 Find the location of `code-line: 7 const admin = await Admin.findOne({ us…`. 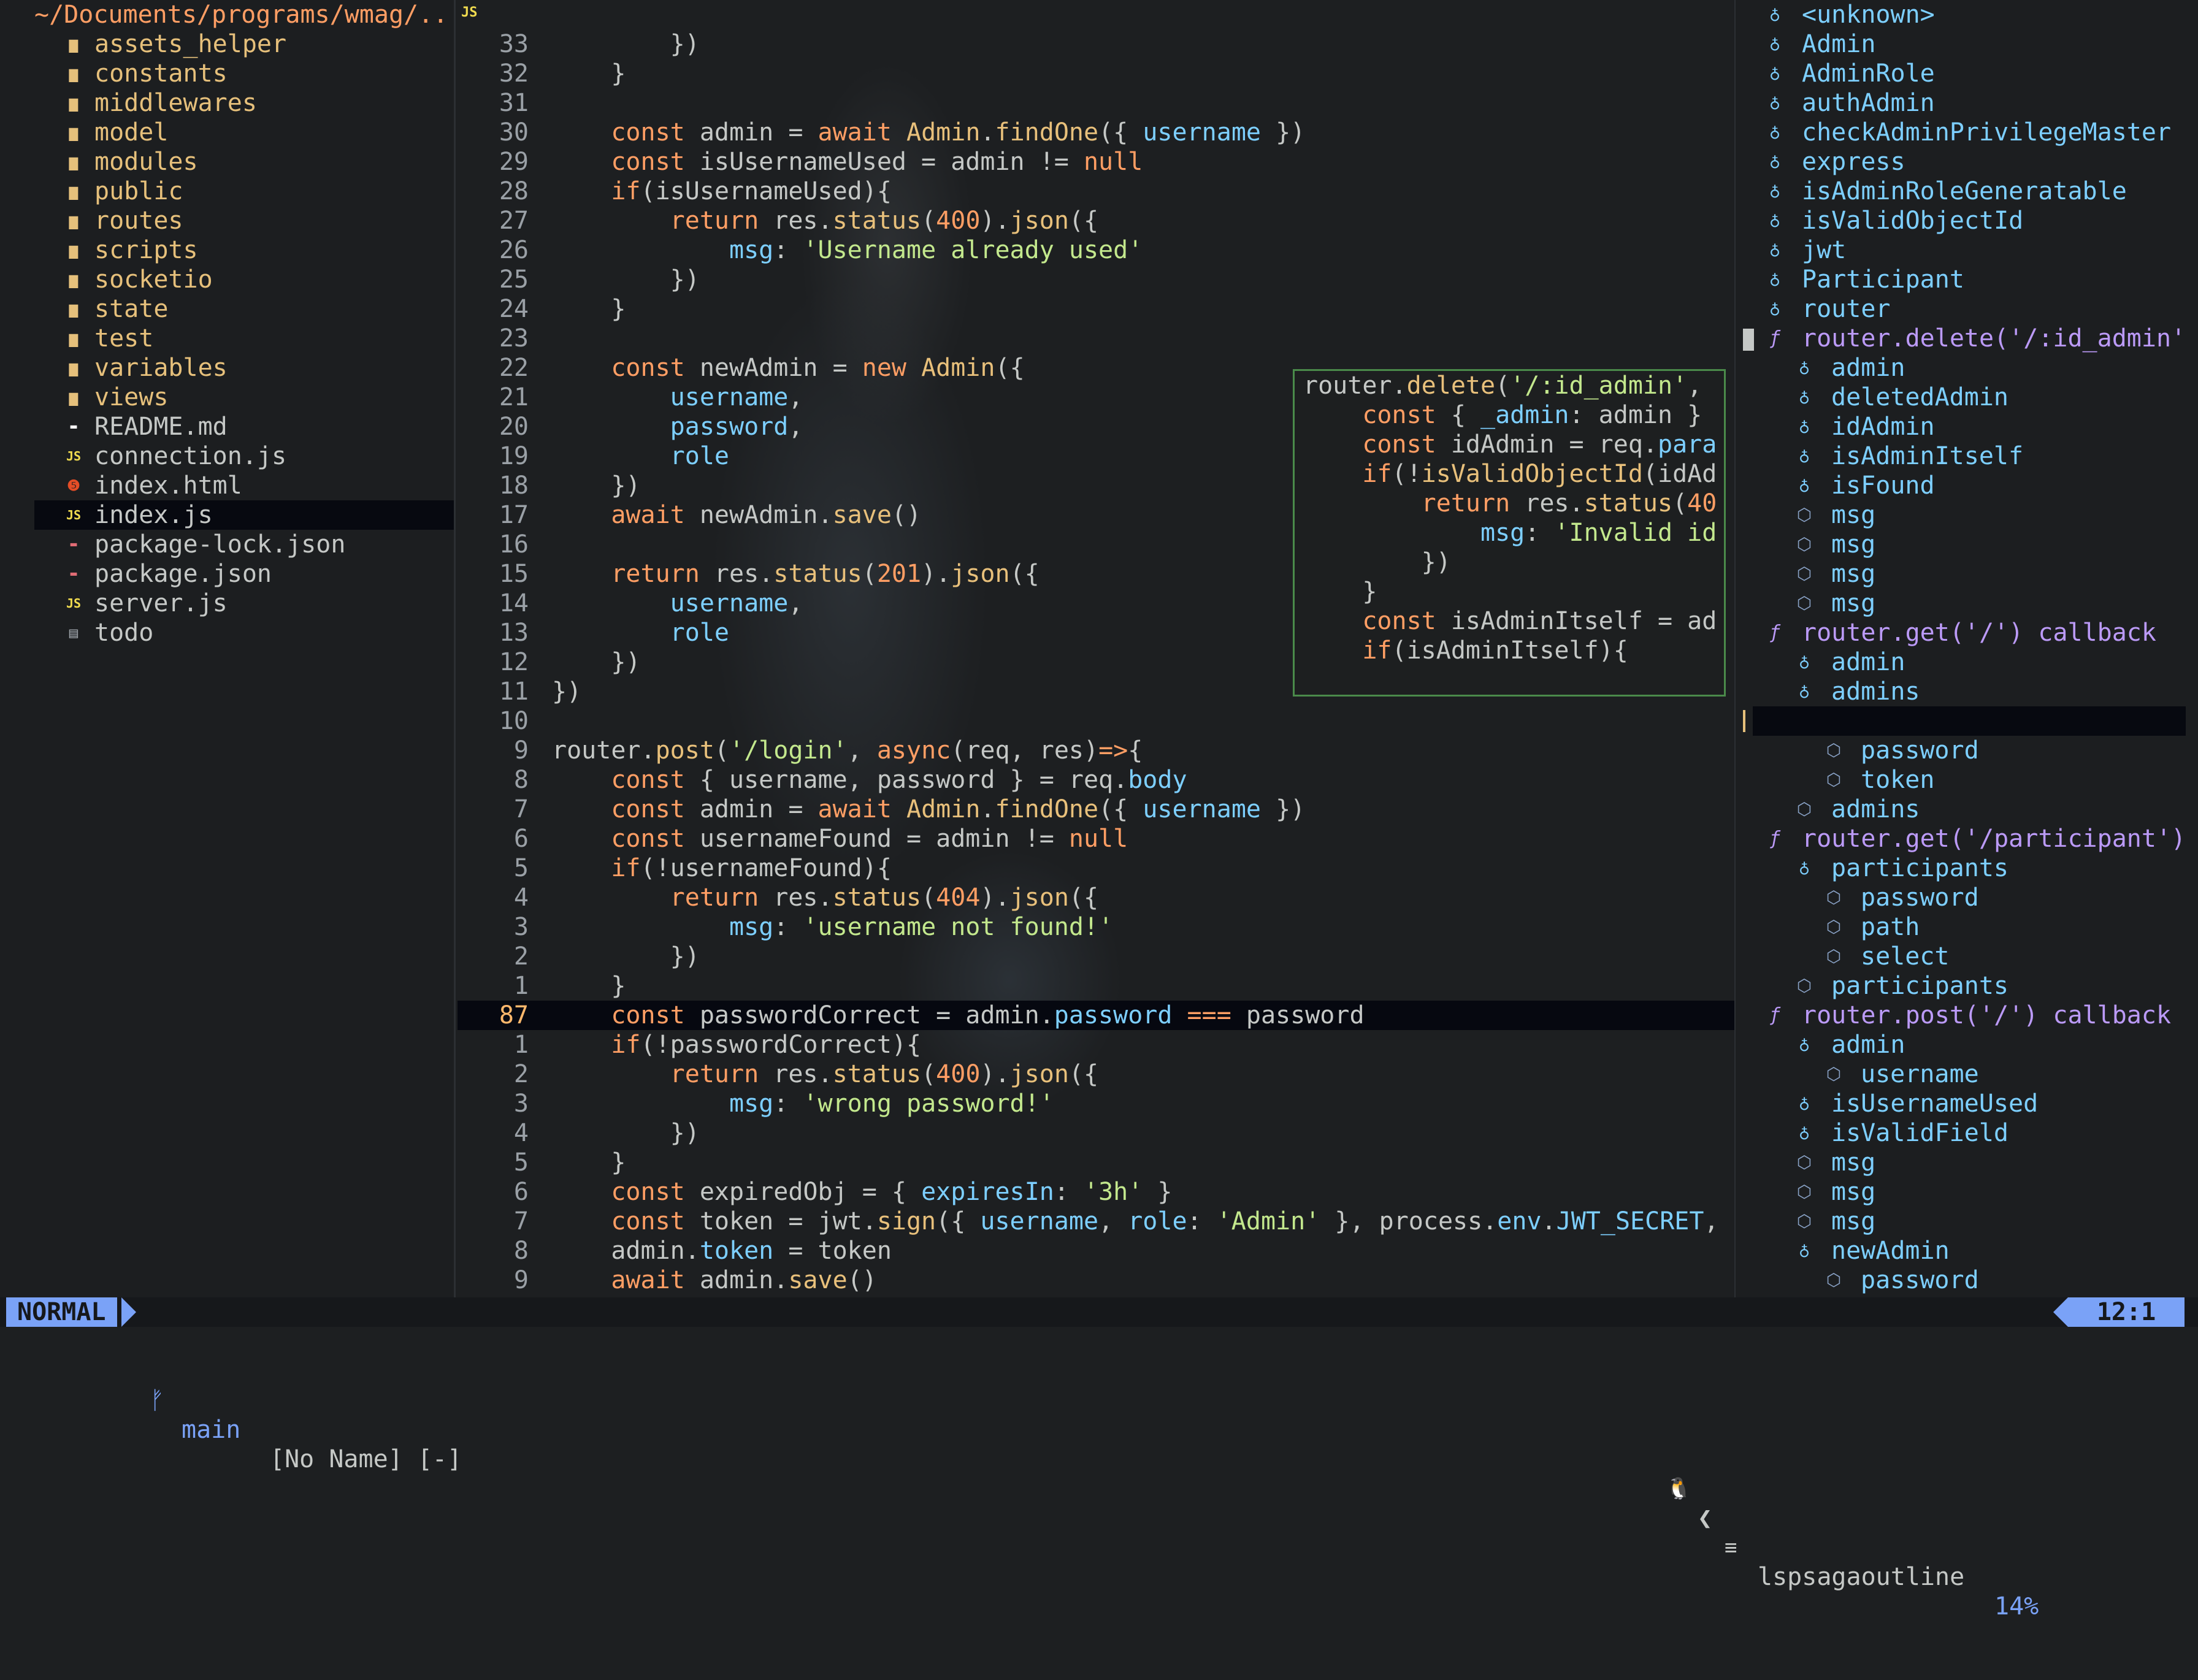

code-line: 7 const admin = await Admin.findOne({ us… is located at coordinates (1096, 809).